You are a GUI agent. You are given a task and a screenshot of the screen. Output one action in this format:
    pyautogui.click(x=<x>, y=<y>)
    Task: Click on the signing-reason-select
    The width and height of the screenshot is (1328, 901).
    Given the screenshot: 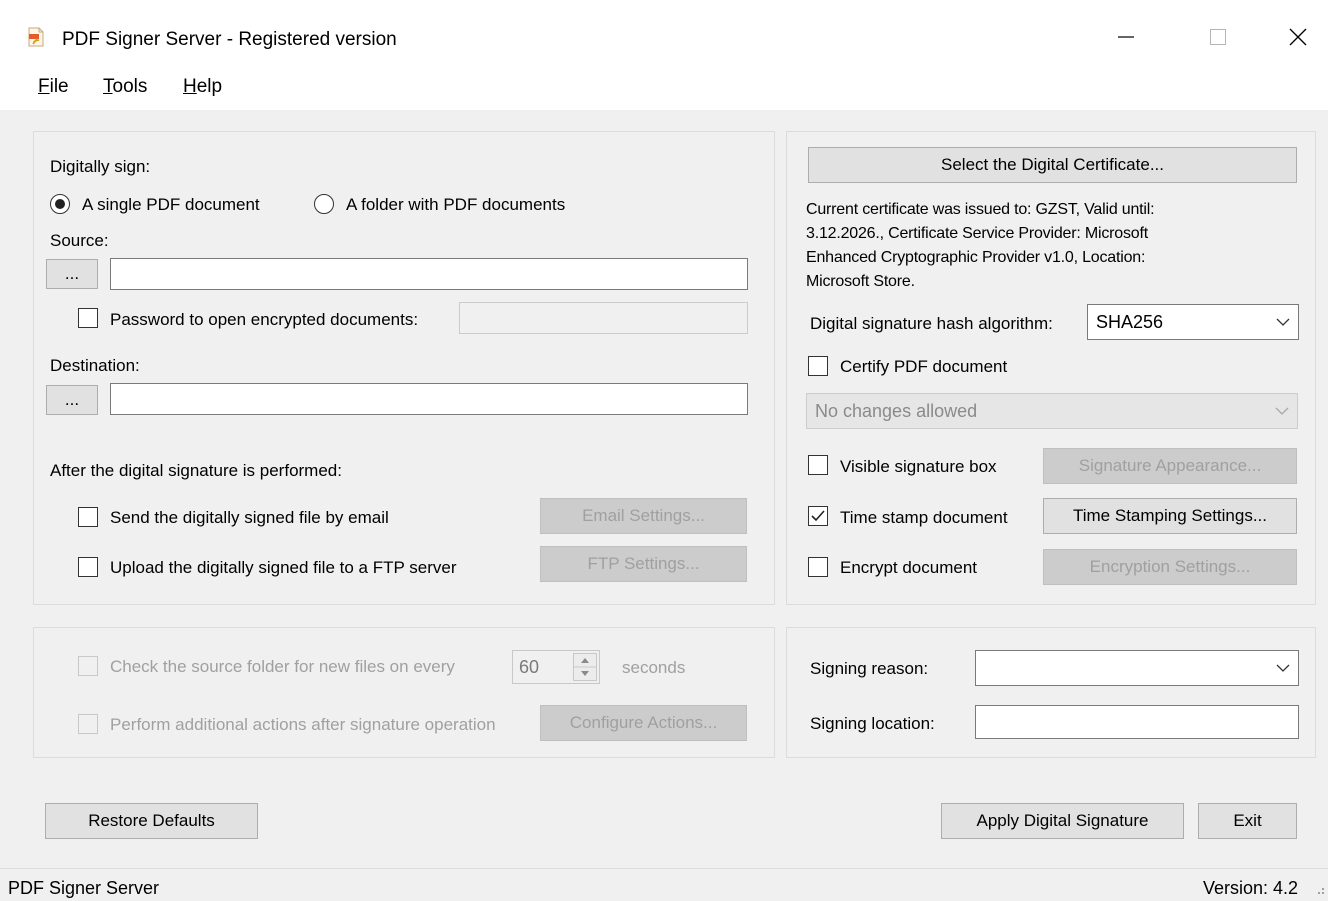 What is the action you would take?
    pyautogui.click(x=1137, y=668)
    